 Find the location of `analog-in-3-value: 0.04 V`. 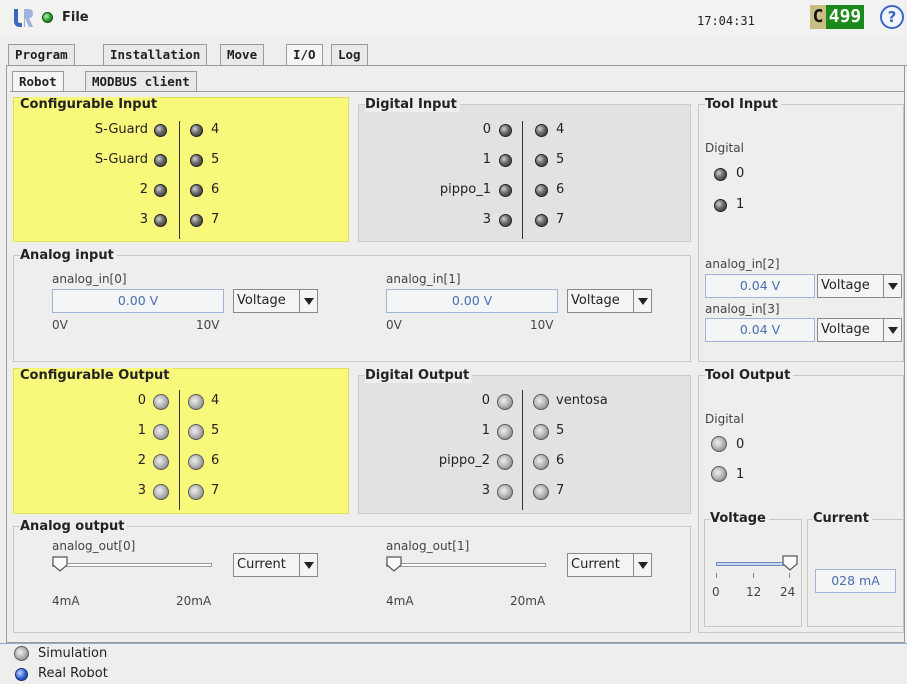

analog-in-3-value: 0.04 V is located at coordinates (760, 330).